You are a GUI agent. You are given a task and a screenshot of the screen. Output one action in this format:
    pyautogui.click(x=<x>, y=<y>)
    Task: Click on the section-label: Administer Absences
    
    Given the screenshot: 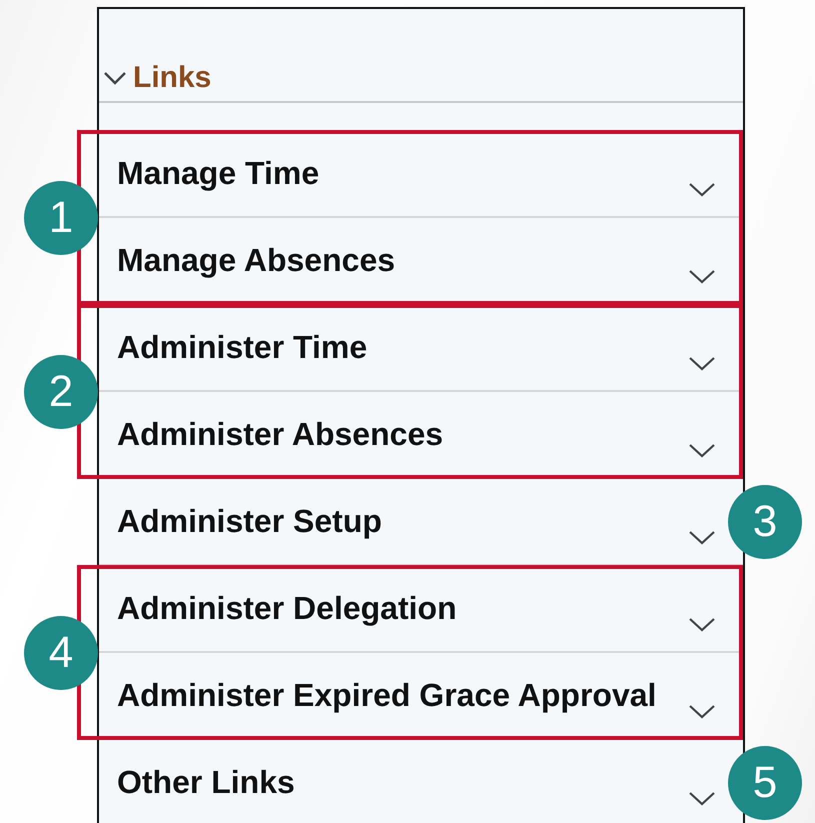 What is the action you would take?
    pyautogui.click(x=280, y=434)
    